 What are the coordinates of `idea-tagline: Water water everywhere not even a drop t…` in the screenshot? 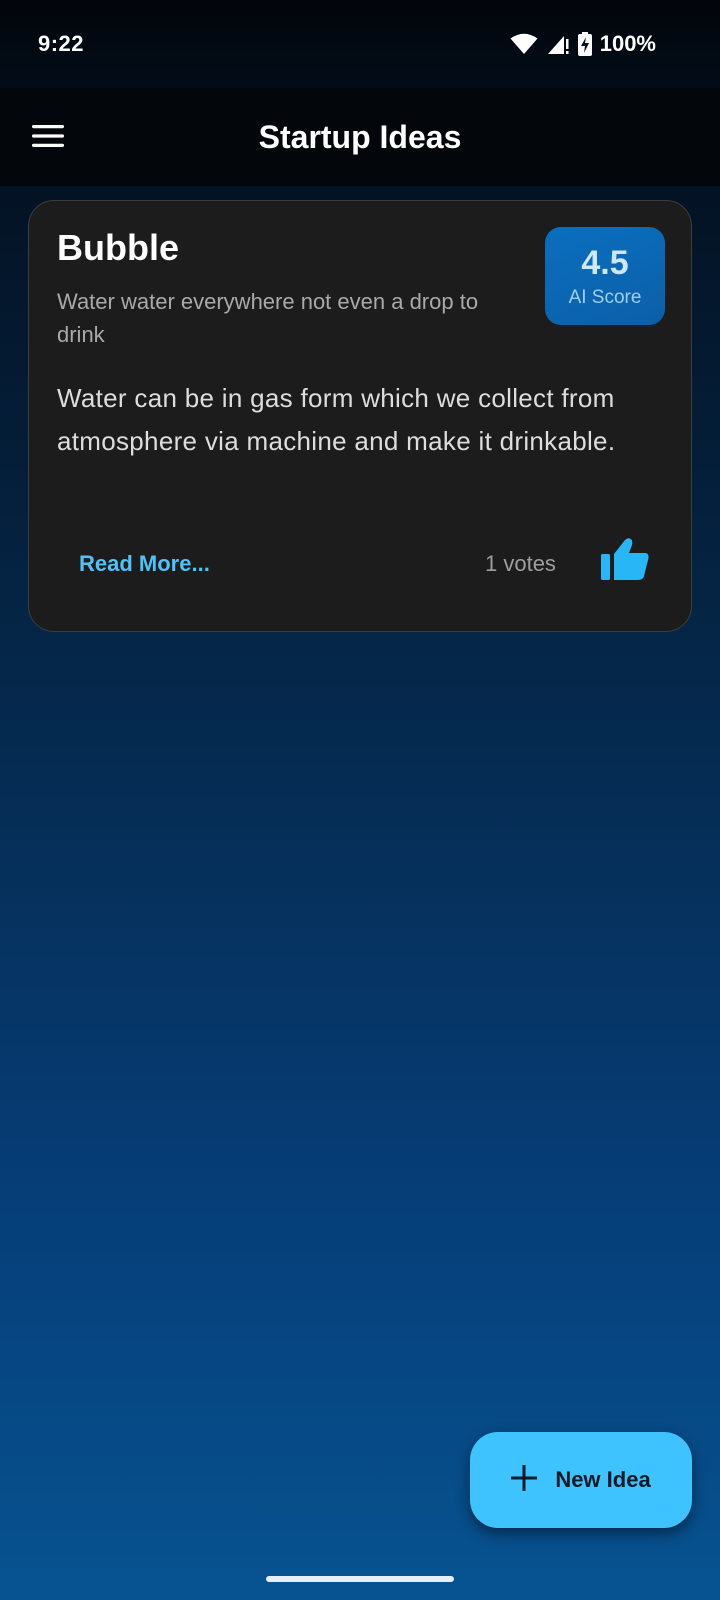 It's located at (268, 318).